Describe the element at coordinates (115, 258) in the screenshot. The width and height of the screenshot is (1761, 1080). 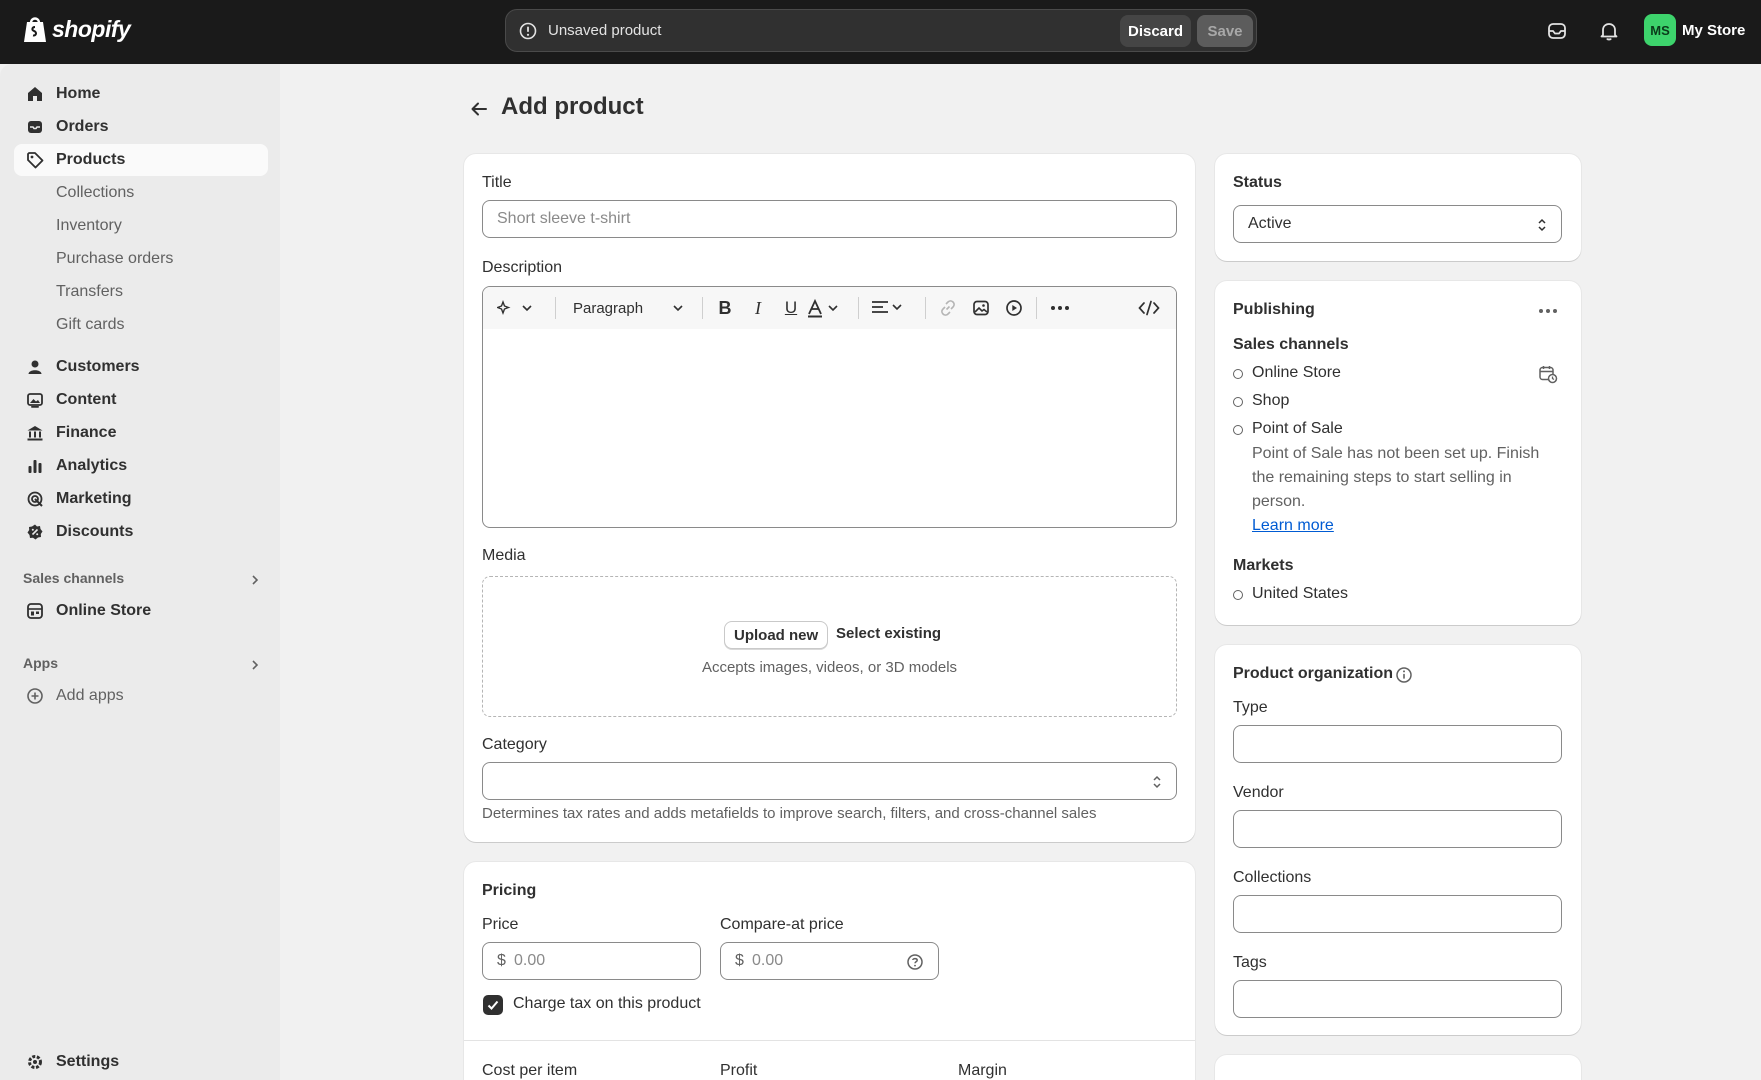
I see `sidebar-item-label: Purchase orders` at that location.